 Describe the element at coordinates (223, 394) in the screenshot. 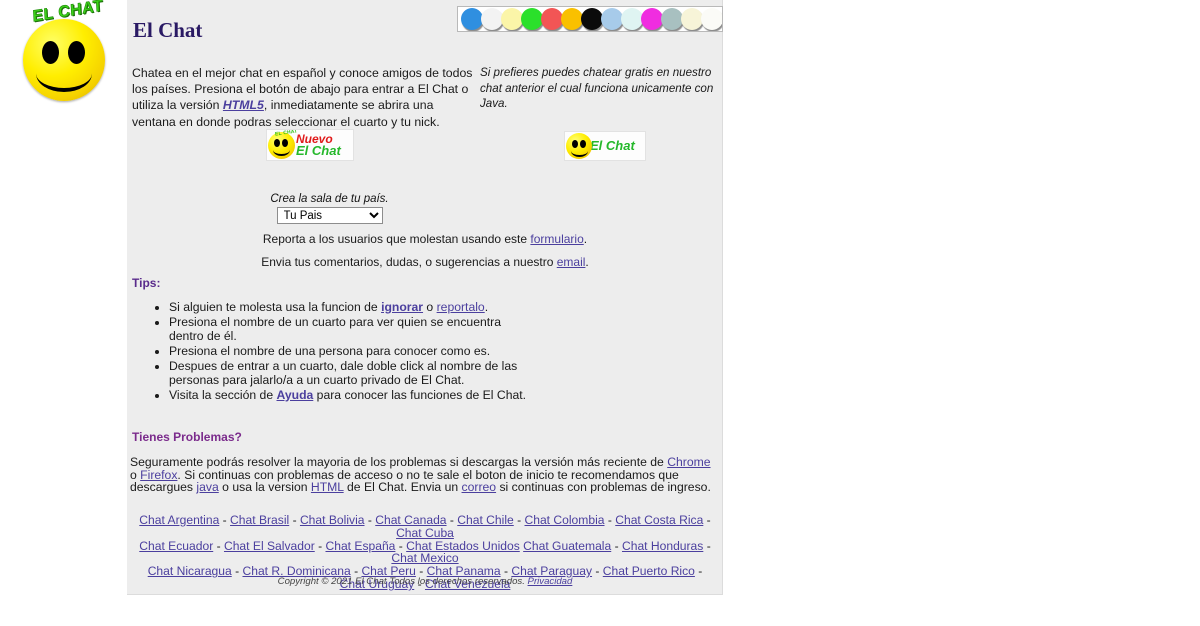

I see `tip-text-before: Visita la sección de` at that location.